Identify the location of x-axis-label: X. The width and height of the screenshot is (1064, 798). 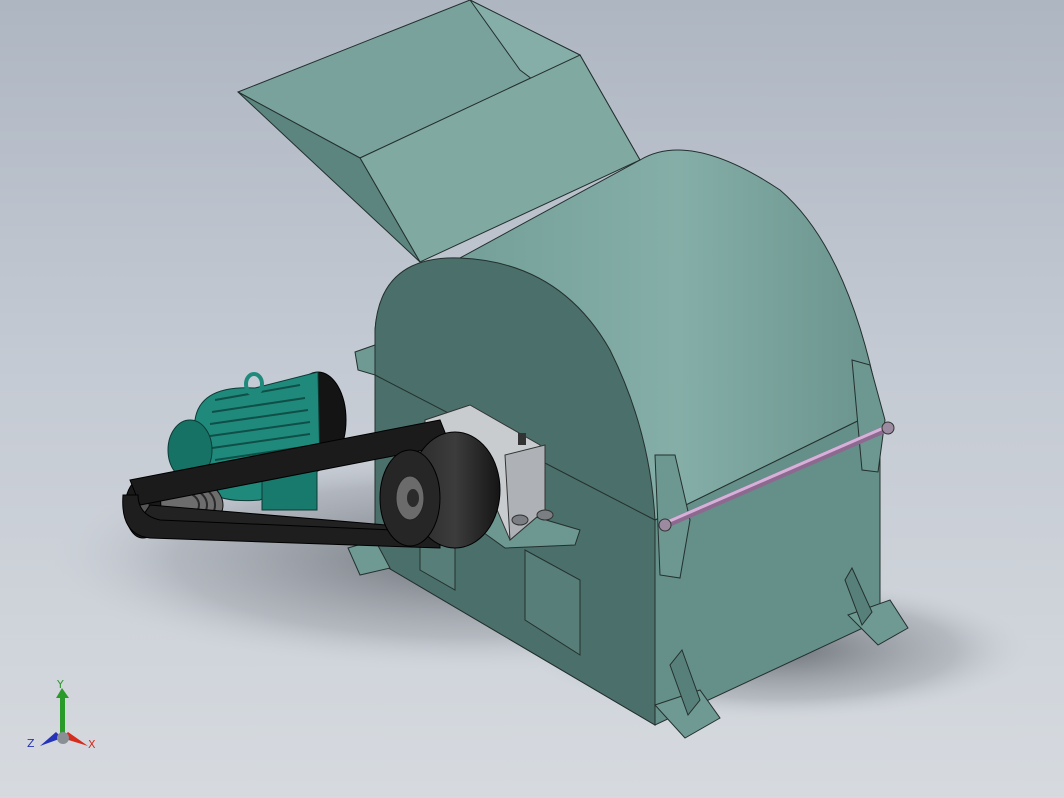
(92, 744).